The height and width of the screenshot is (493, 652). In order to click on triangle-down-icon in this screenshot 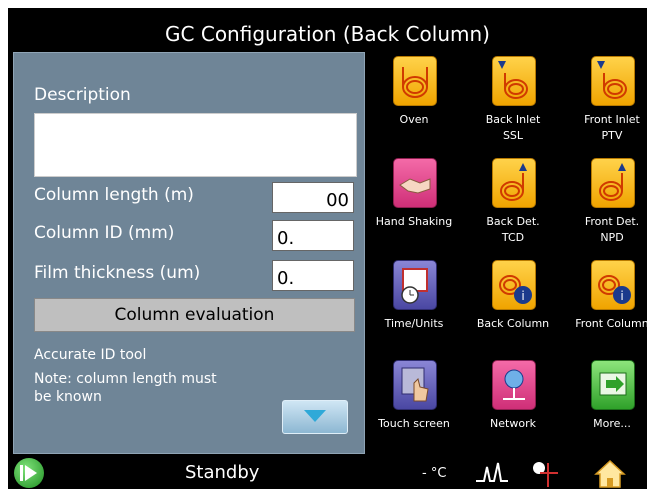, I will do `click(315, 416)`.